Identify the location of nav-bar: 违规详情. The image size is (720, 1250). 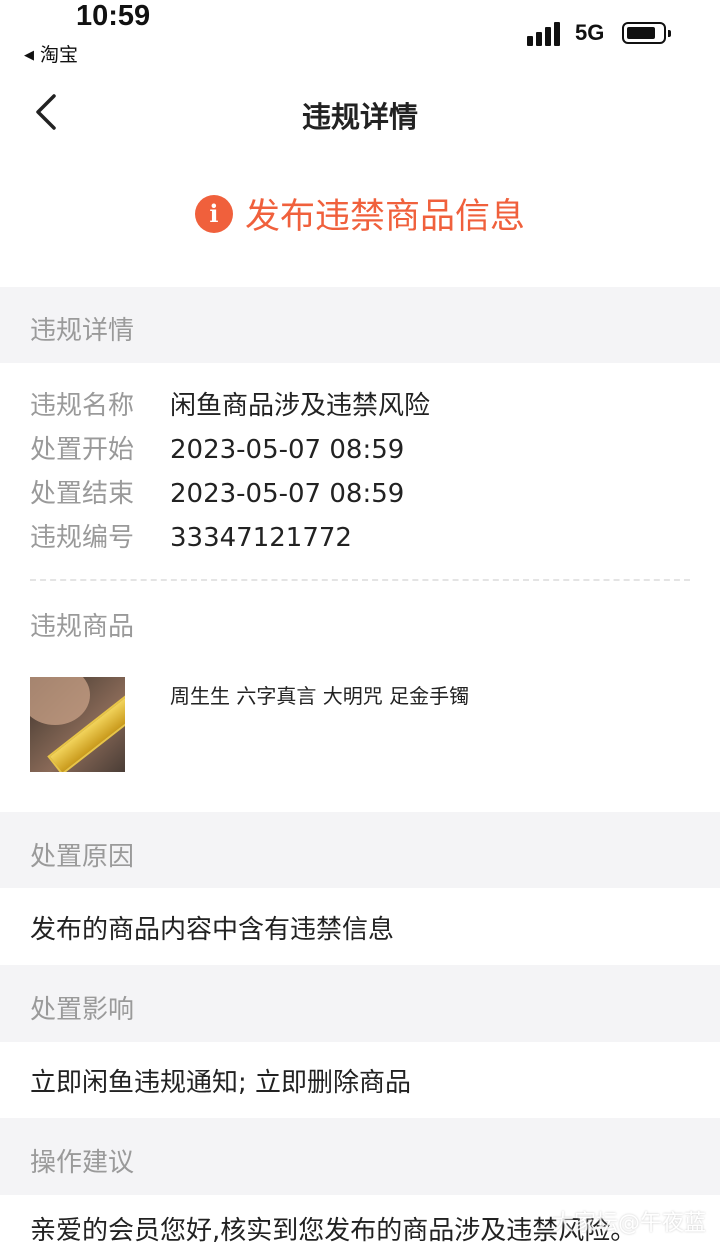
(360, 113).